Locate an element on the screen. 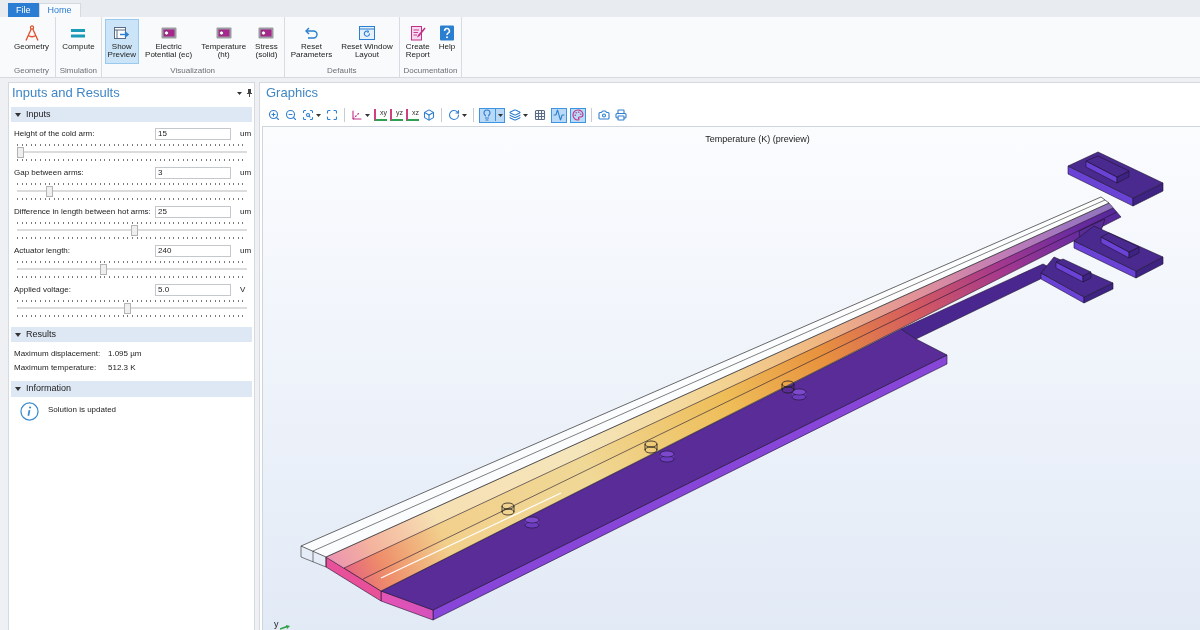 This screenshot has height=630, width=1200. window-arrow-icon is located at coordinates (121, 33).